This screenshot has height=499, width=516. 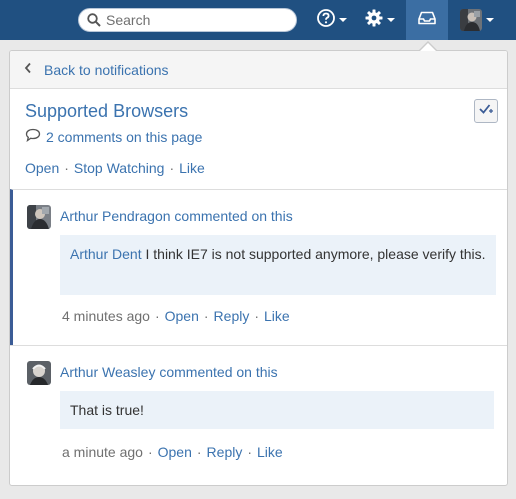 I want to click on comment-text: That is true!, so click(x=107, y=410).